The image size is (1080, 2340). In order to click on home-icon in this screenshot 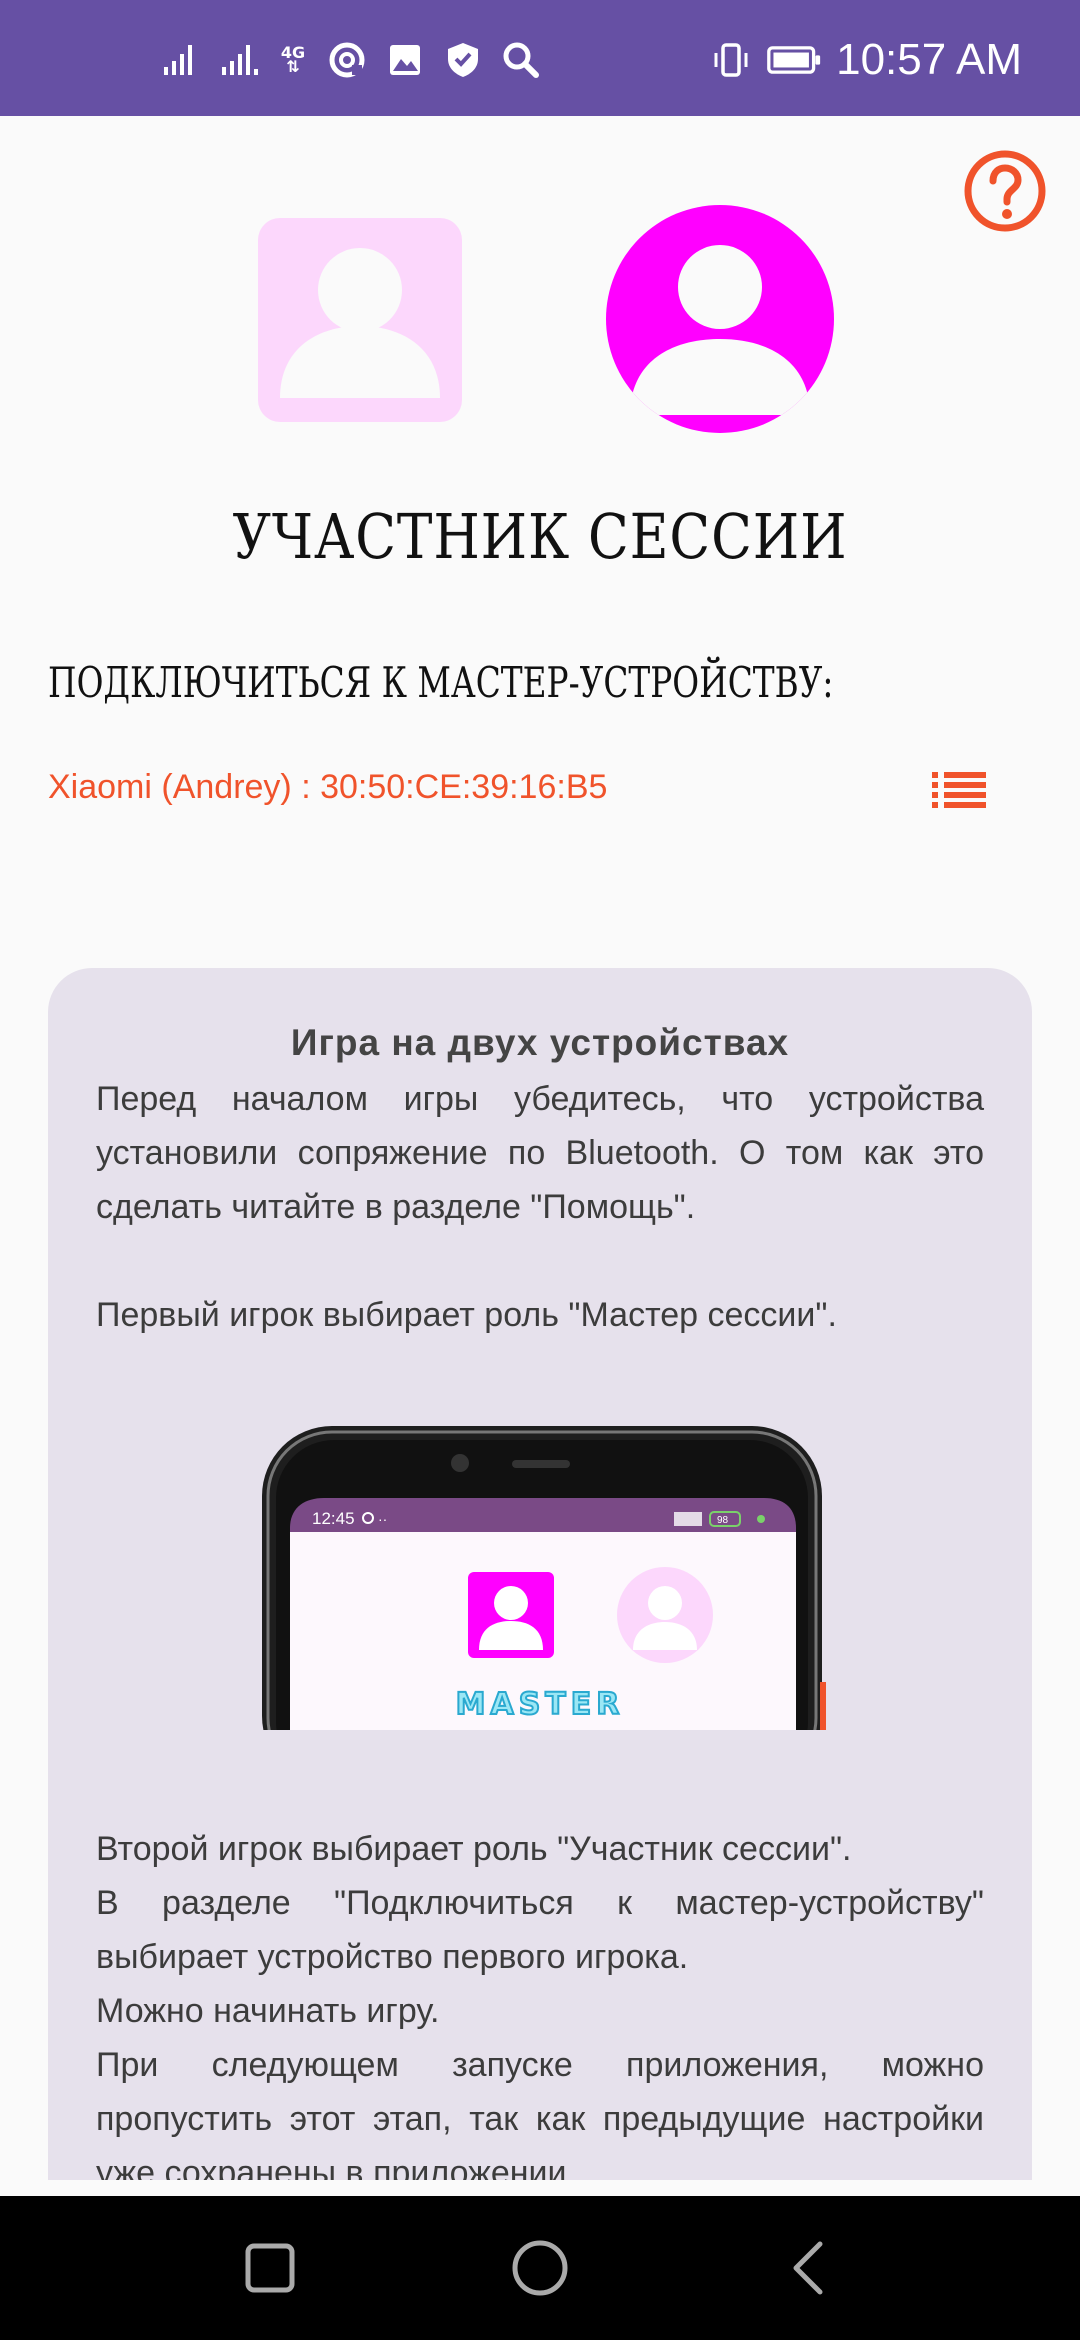, I will do `click(540, 2268)`.